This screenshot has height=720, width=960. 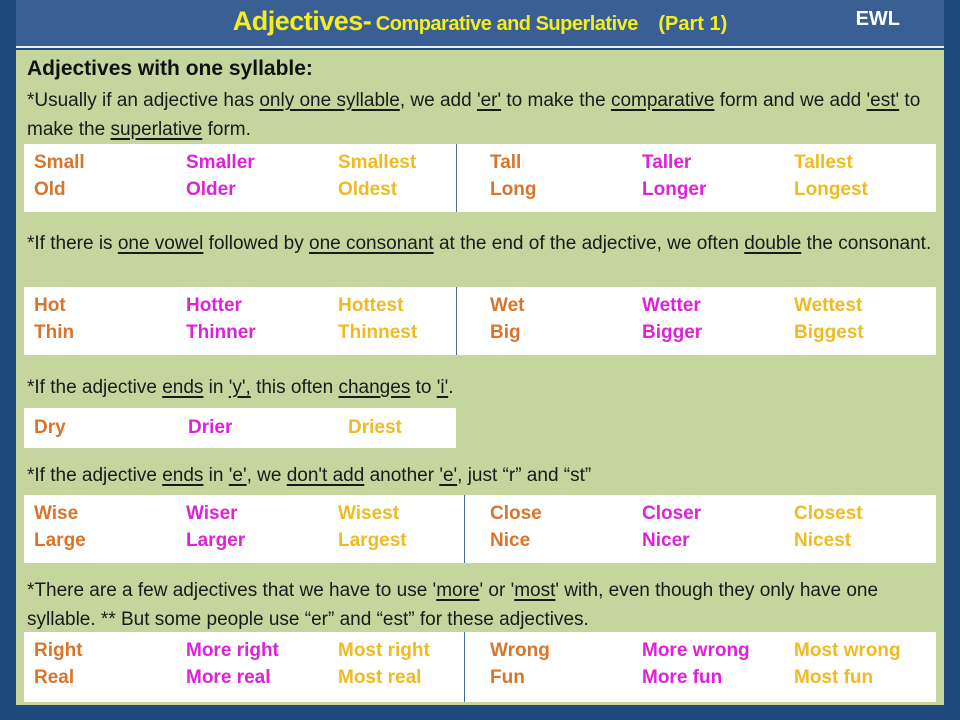 I want to click on base-form-word: Wet, so click(x=507, y=305).